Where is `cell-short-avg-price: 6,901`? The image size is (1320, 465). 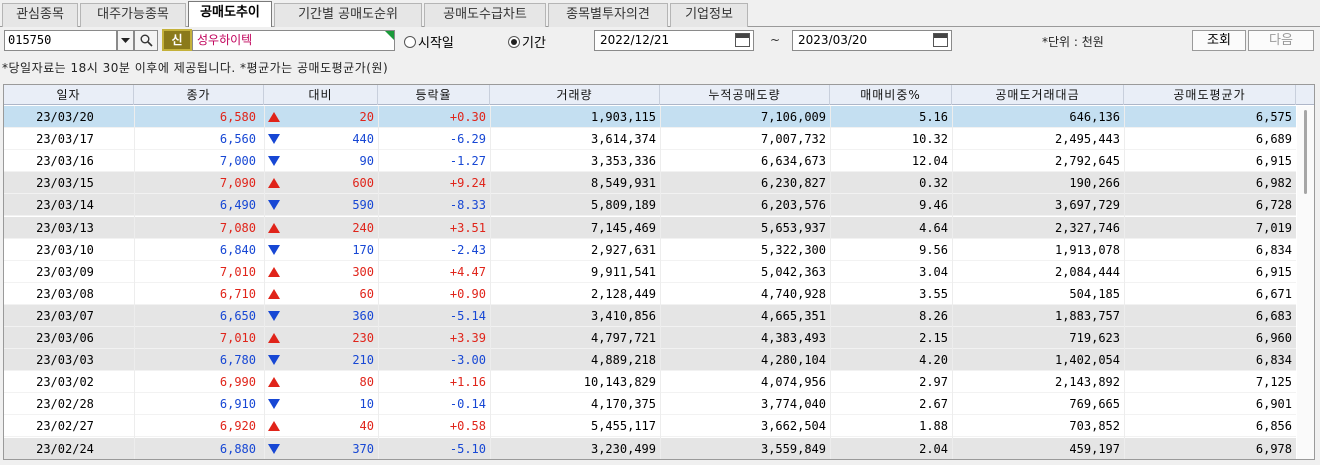
cell-short-avg-price: 6,901 is located at coordinates (1273, 404).